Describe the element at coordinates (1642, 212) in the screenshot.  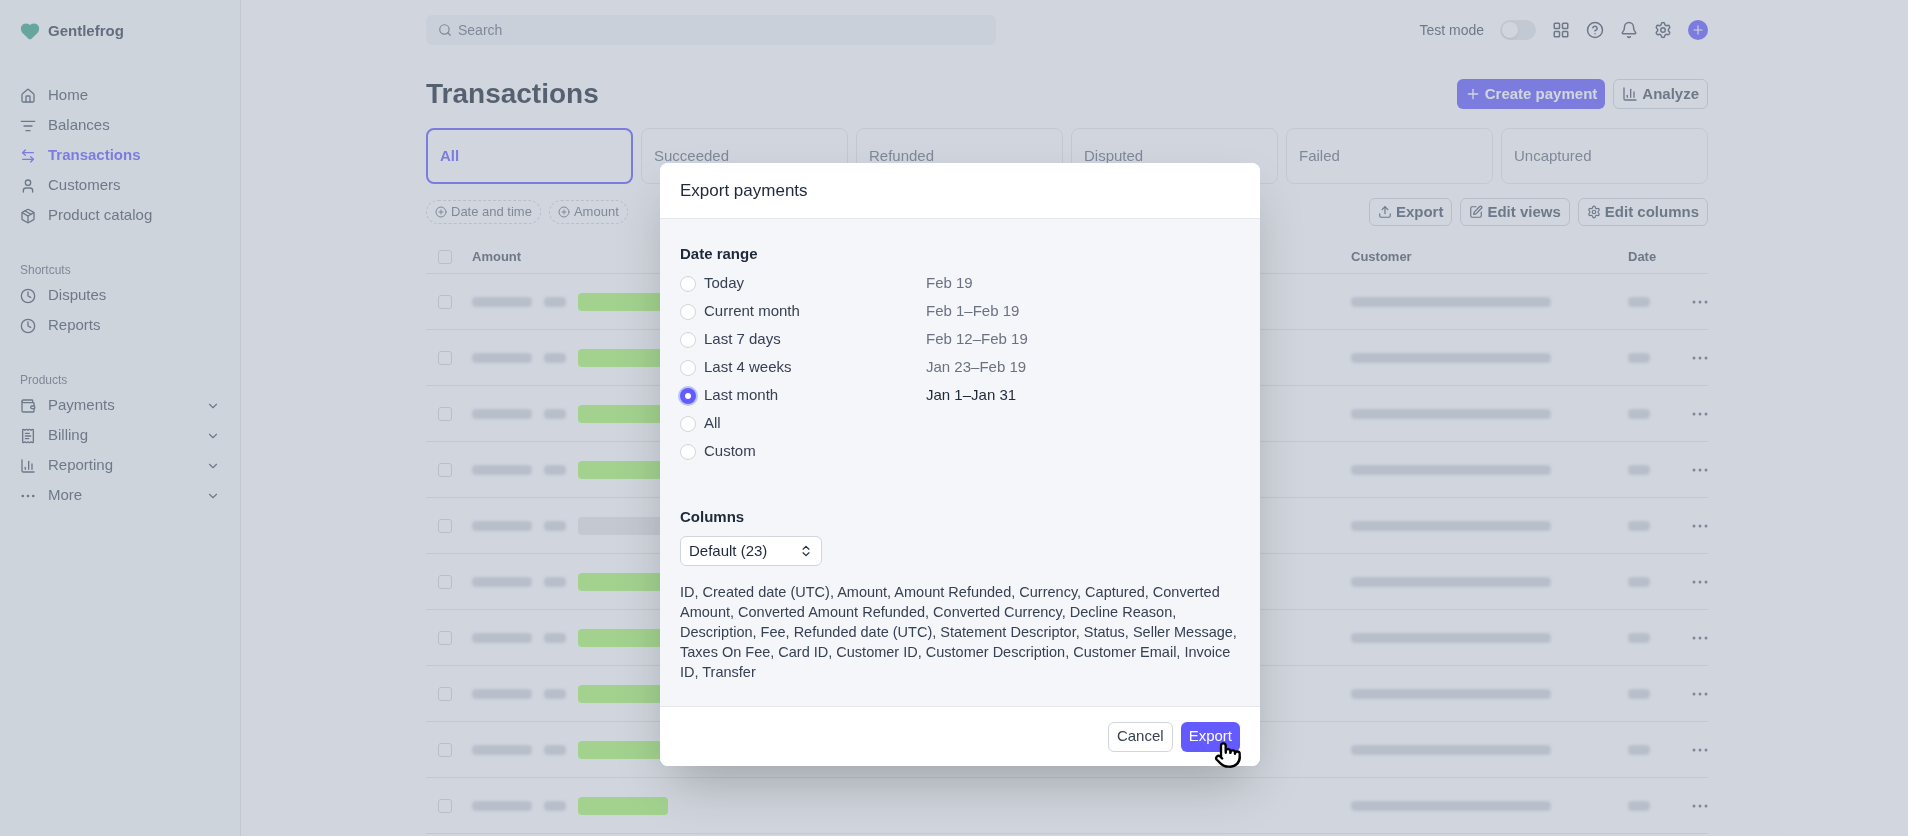
I see `table-action-button: Edit columns` at that location.